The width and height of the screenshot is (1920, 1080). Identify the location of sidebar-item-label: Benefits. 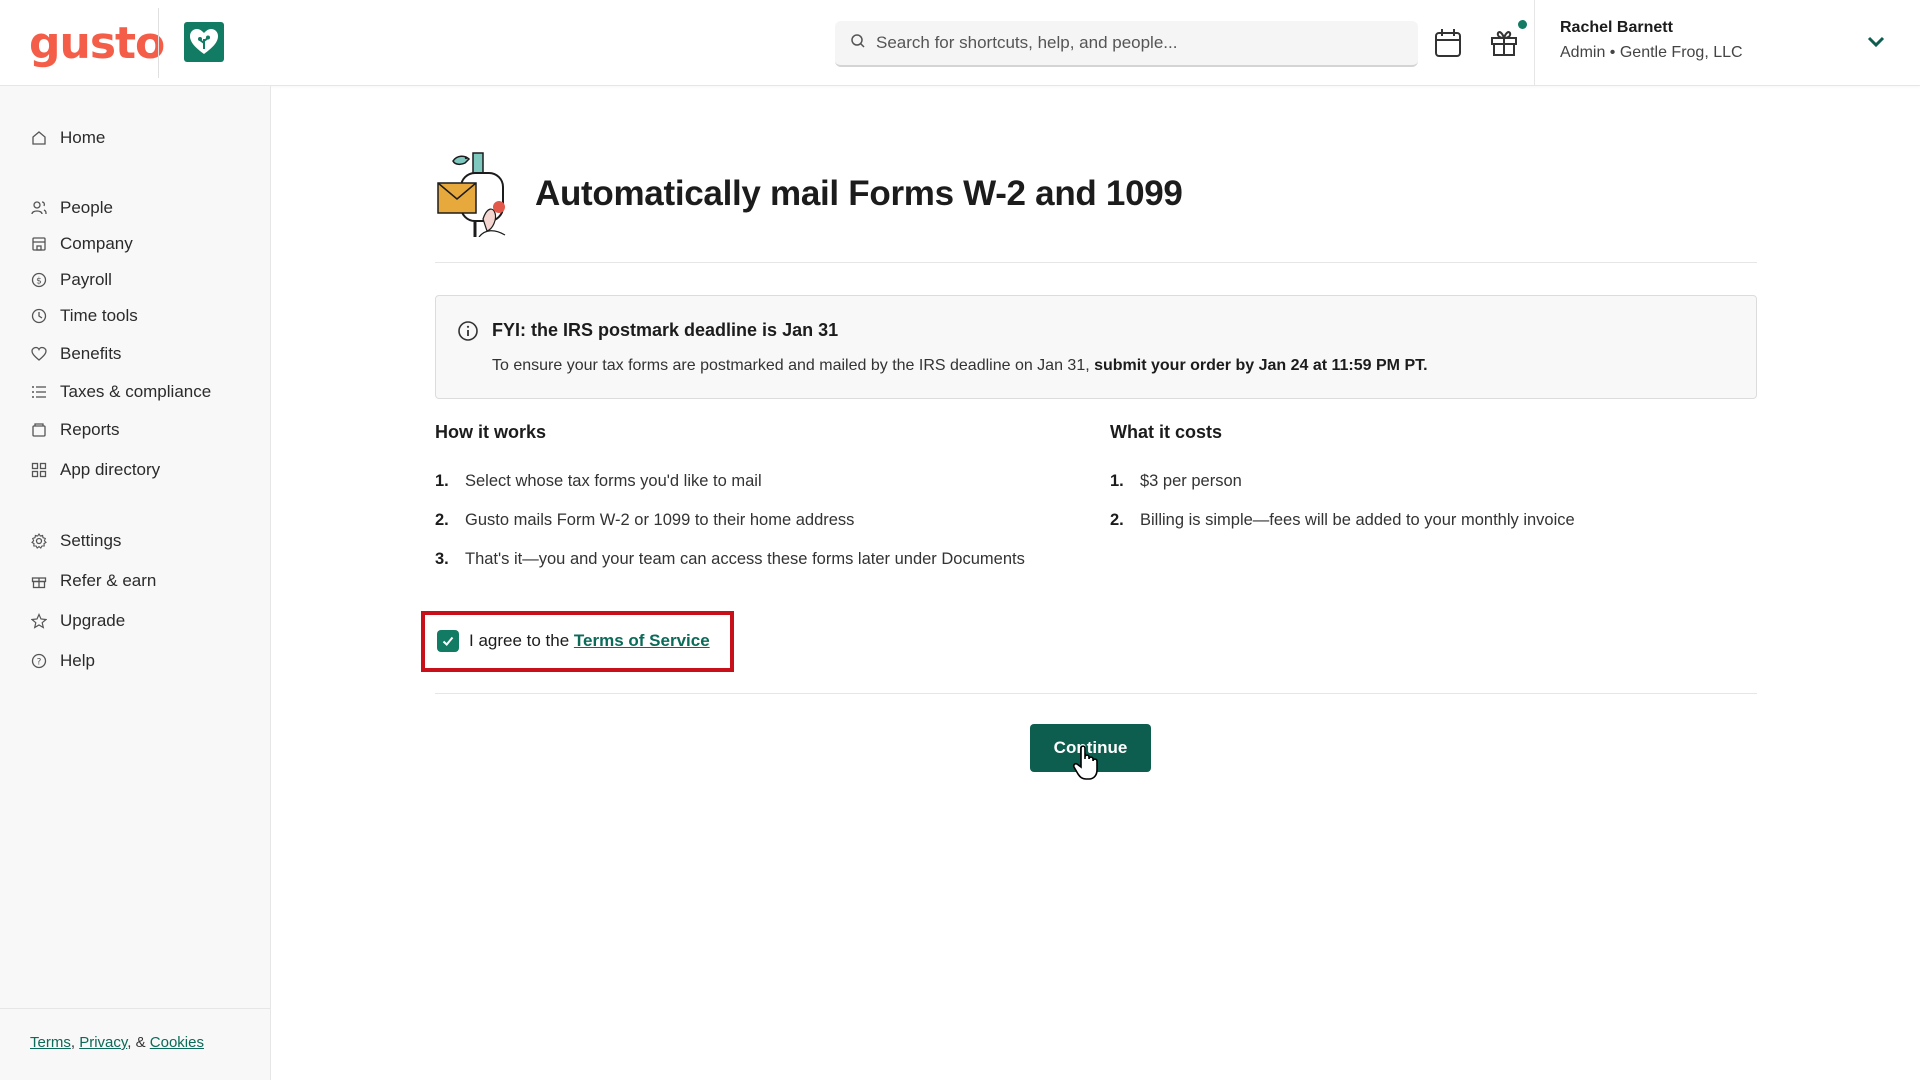
(91, 353).